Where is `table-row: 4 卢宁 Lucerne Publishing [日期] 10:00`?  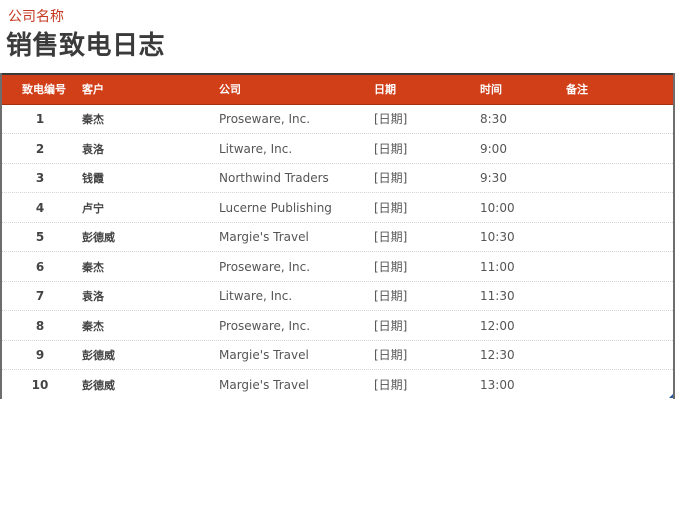 table-row: 4 卢宁 Lucerne Publishing [日期] 10:00 is located at coordinates (337, 208).